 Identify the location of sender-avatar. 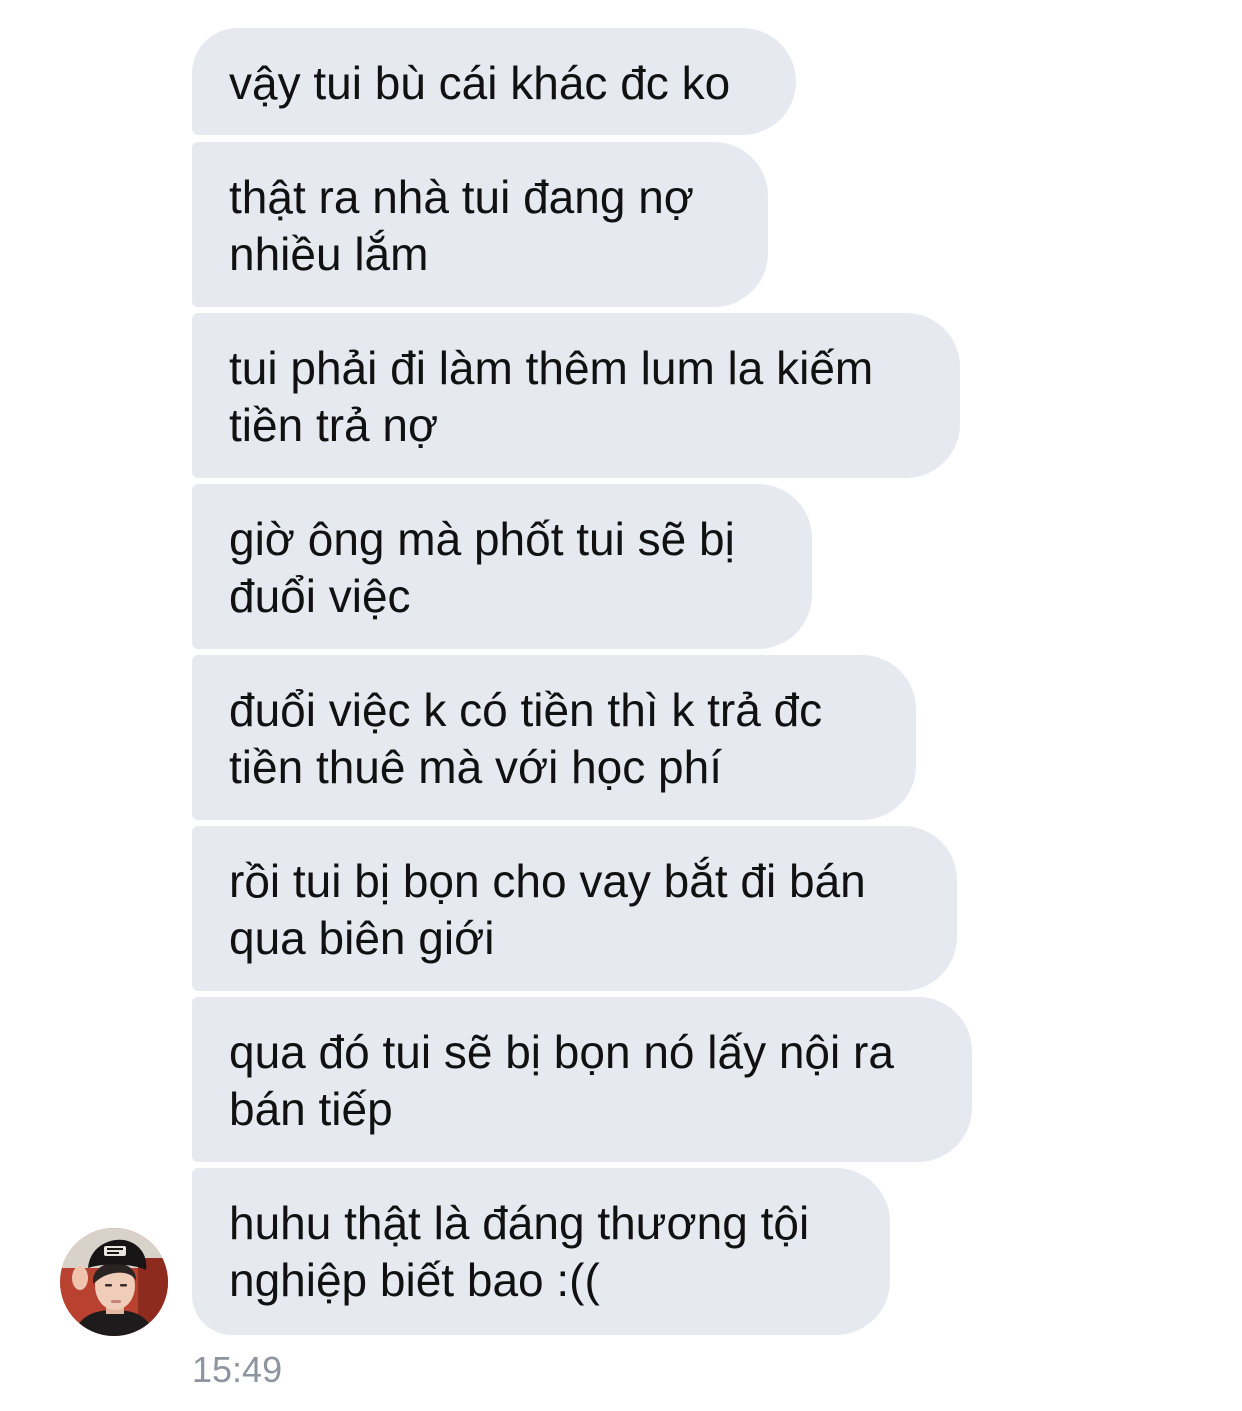
(114, 1282).